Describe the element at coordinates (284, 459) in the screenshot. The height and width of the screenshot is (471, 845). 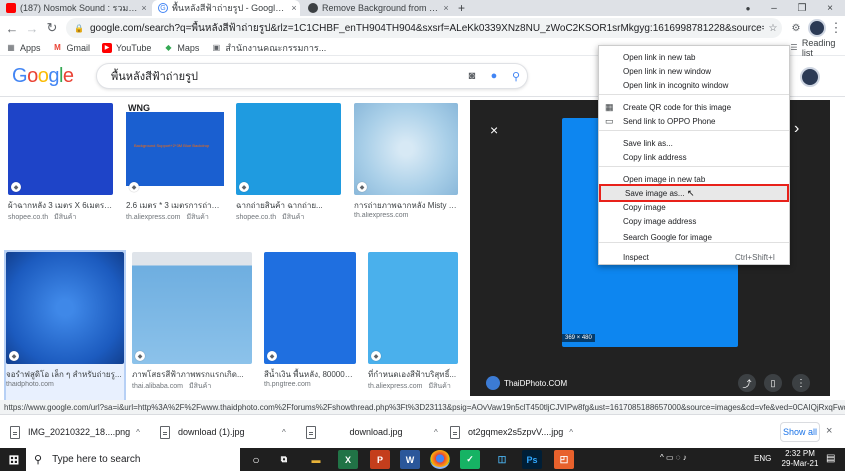
I see `task-view-icon: ⧉` at that location.